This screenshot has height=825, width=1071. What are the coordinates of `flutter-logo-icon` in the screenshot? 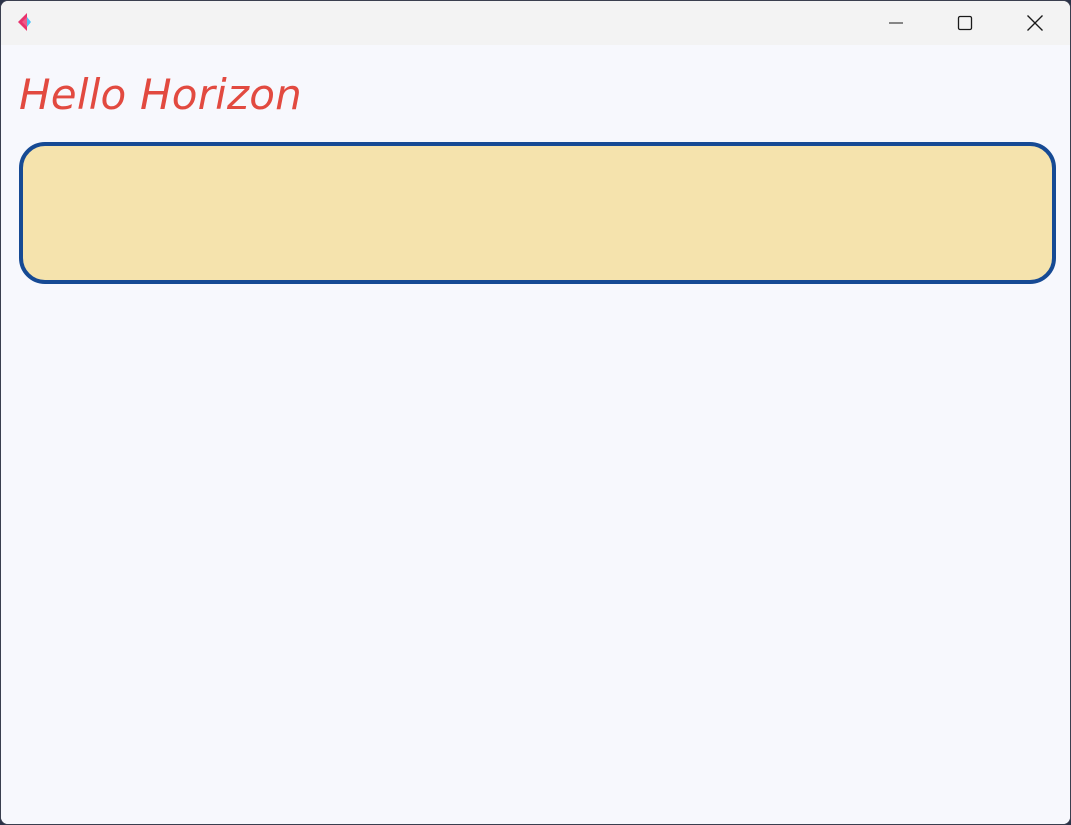 It's located at (26, 22).